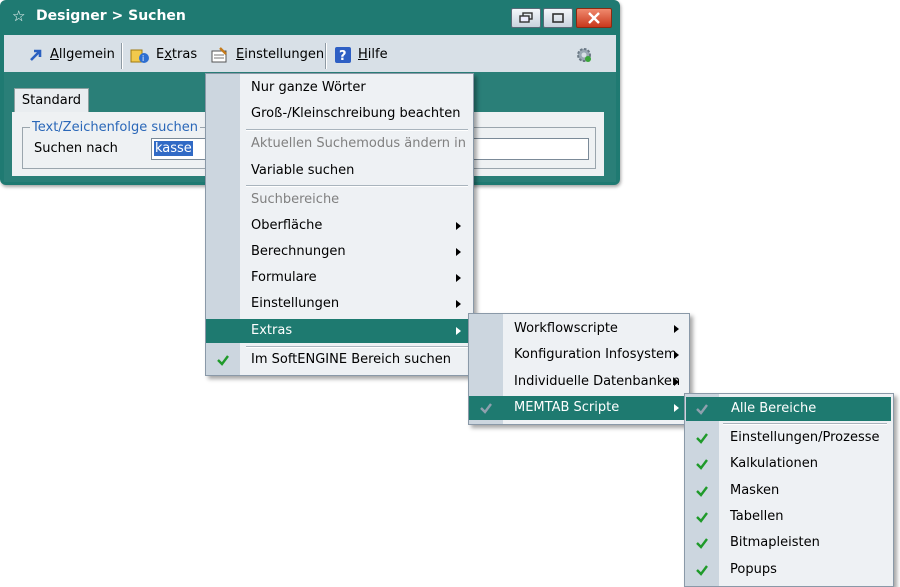 Image resolution: width=900 pixels, height=587 pixels. I want to click on extras-icon: i, so click(139, 56).